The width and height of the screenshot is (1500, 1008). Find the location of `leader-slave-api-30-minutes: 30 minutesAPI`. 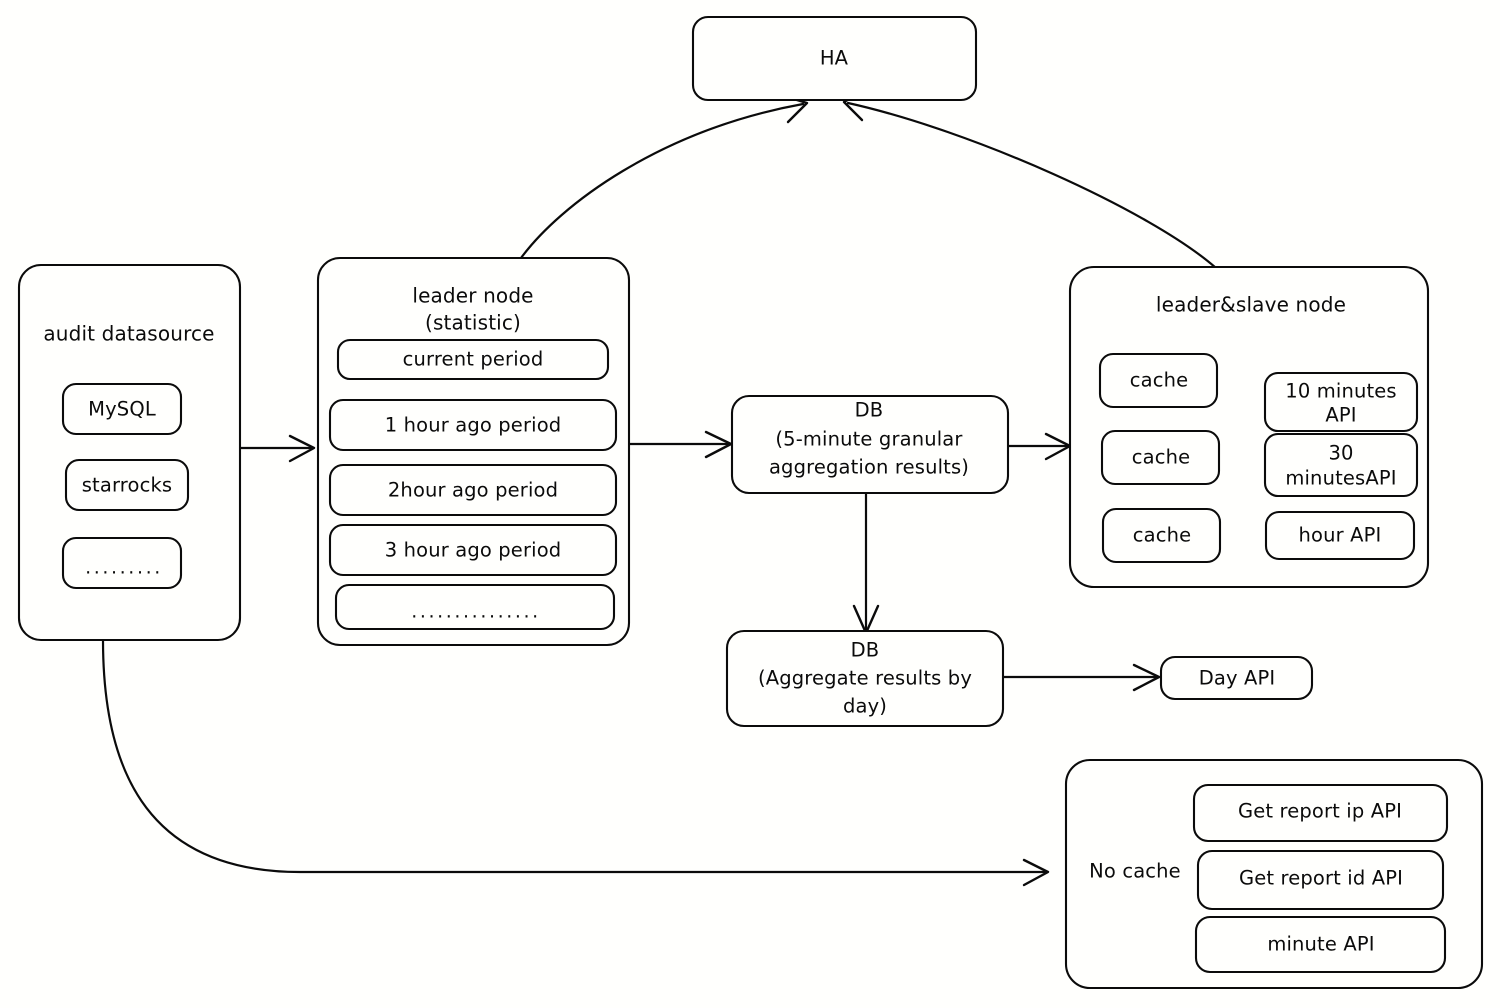

leader-slave-api-30-minutes: 30 minutesAPI is located at coordinates (1341, 465).